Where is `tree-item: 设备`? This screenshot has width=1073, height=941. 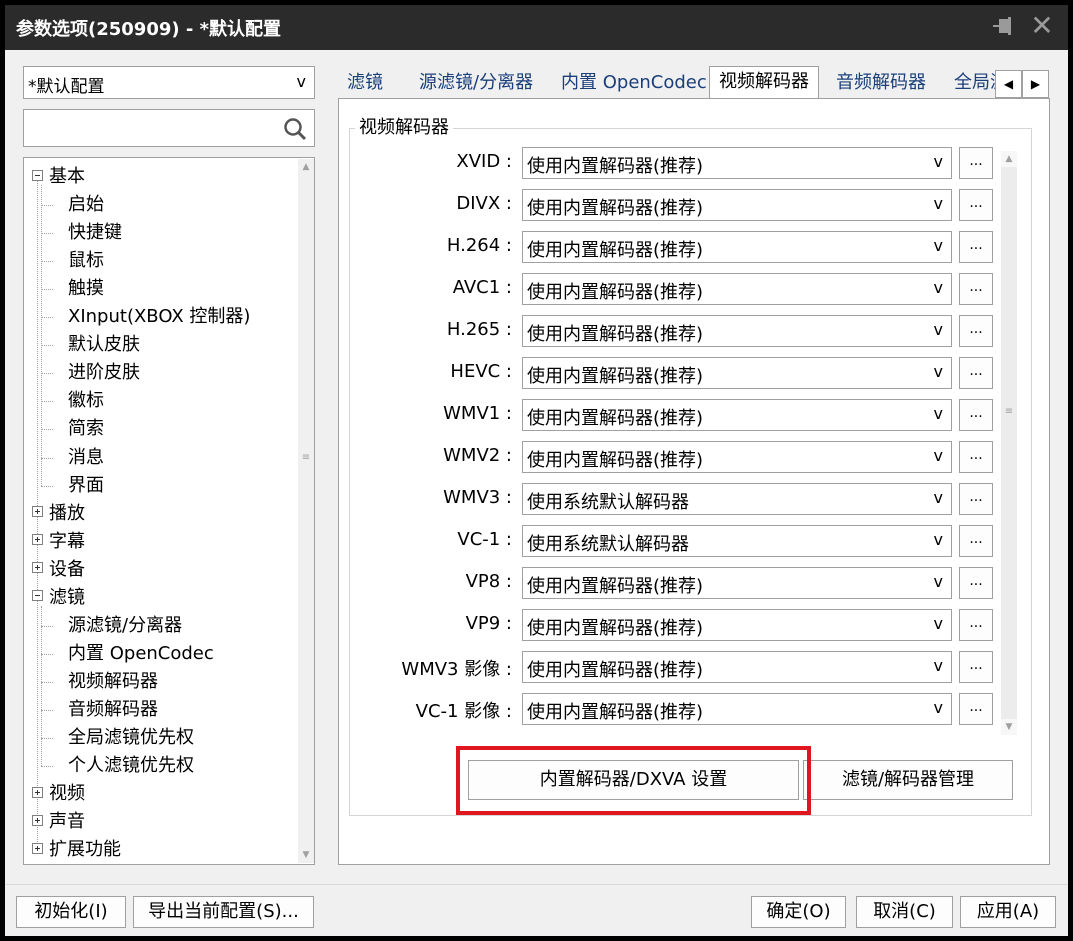 tree-item: 设备 is located at coordinates (58, 570).